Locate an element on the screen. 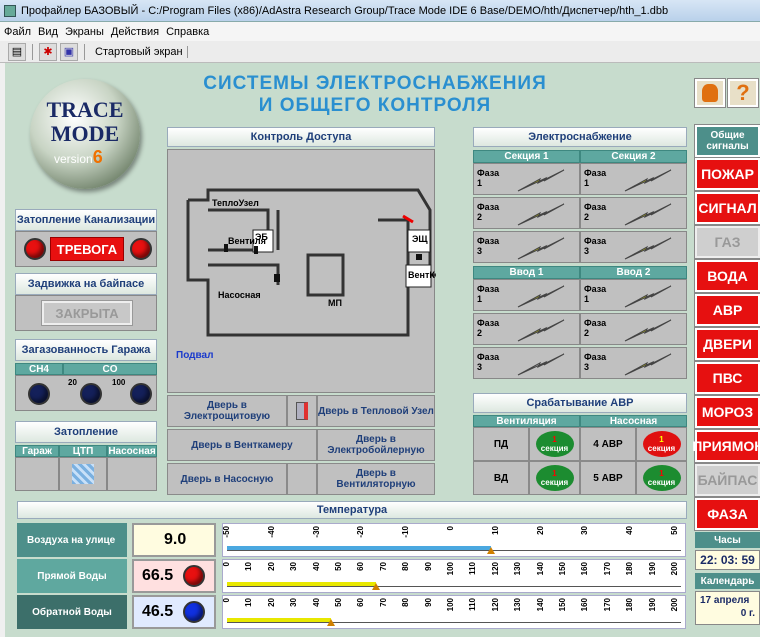  temp-supply-value: 66.5 is located at coordinates (174, 576).